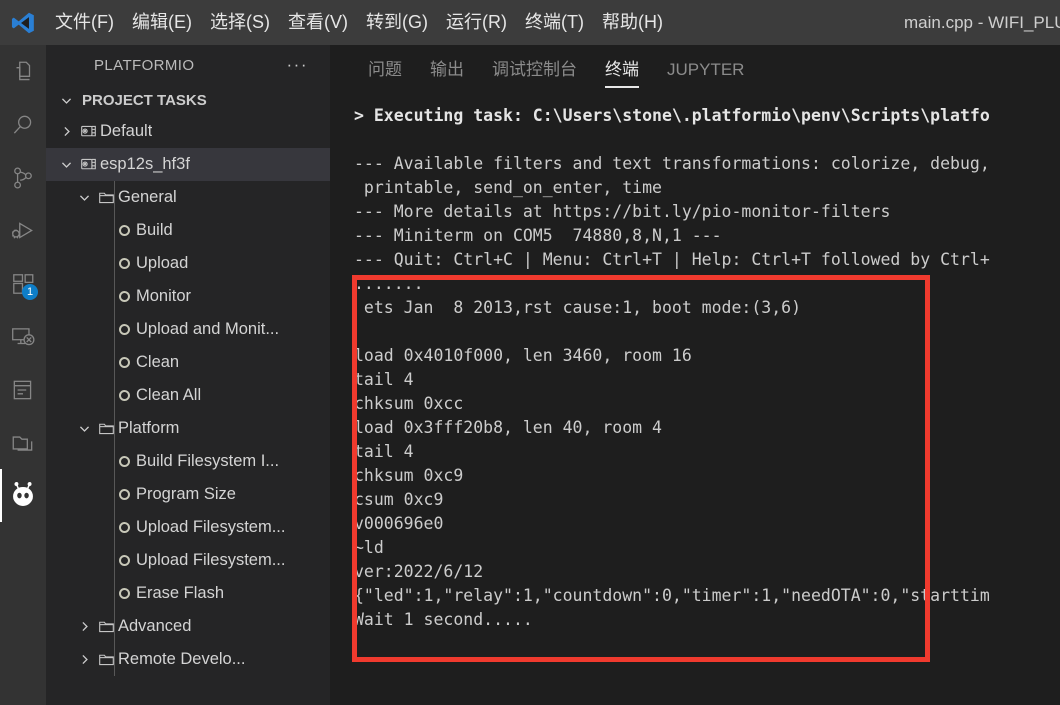 The width and height of the screenshot is (1060, 705). I want to click on tree-item-label: Default, so click(126, 131).